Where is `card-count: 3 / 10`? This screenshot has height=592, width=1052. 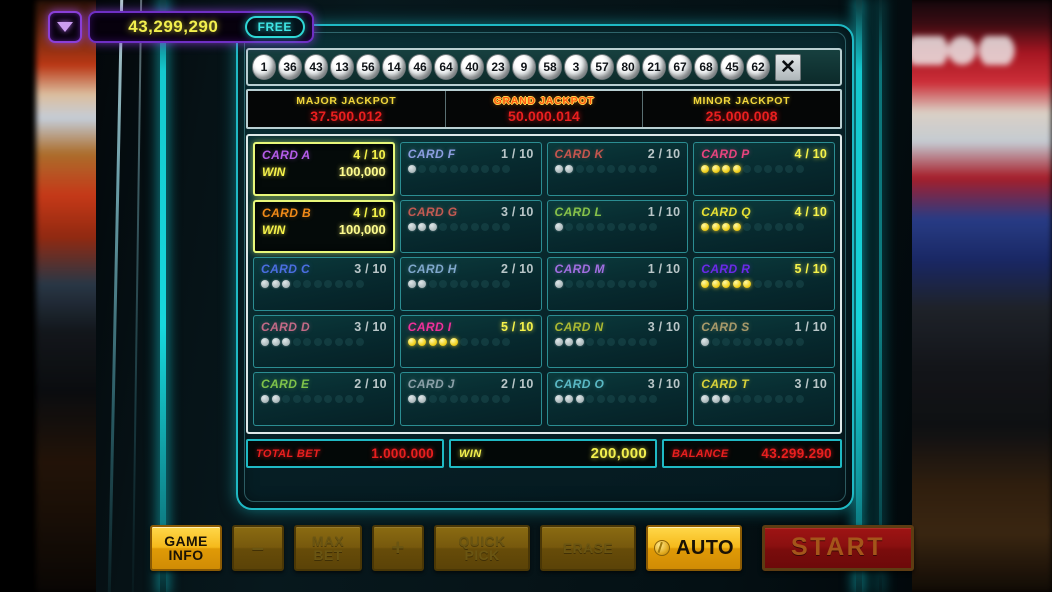
card-count: 3 / 10 is located at coordinates (664, 326).